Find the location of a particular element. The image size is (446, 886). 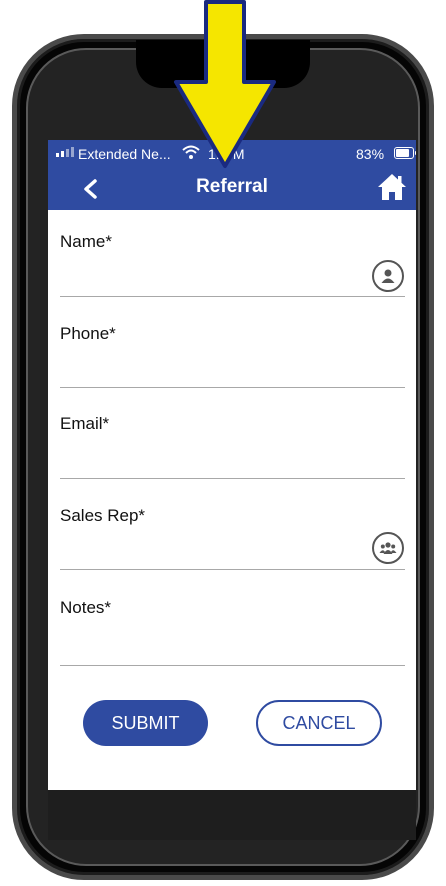

name-input is located at coordinates (215, 276).